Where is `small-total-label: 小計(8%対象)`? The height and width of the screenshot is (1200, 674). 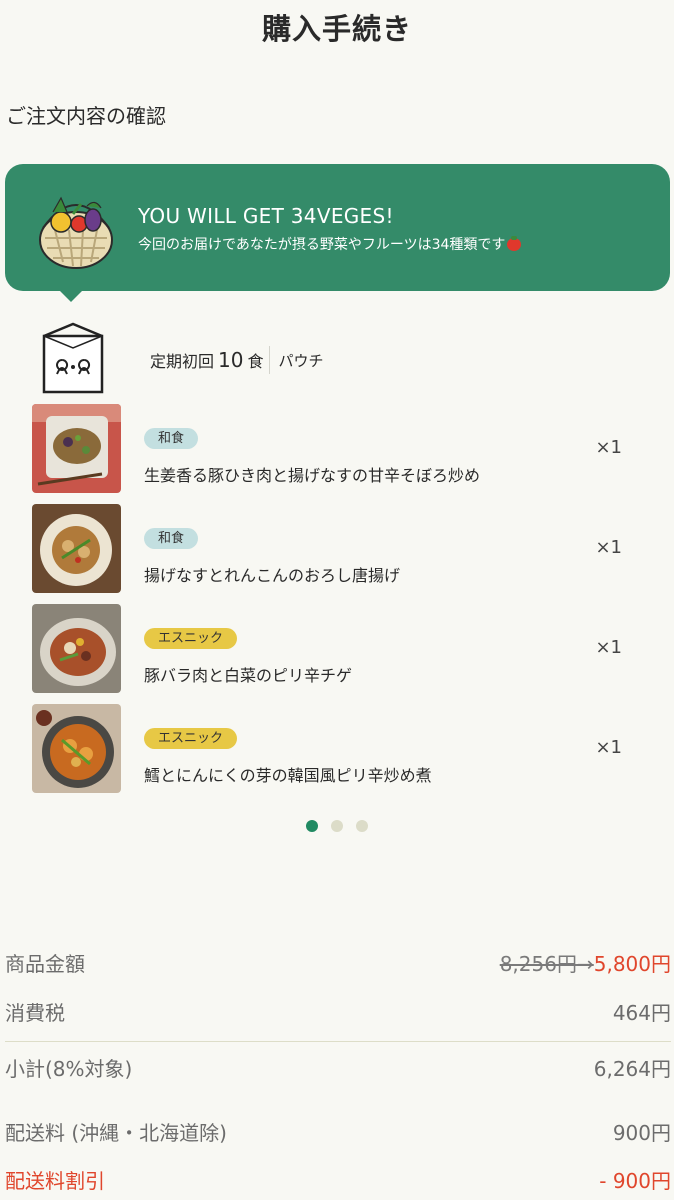 small-total-label: 小計(8%対象) is located at coordinates (69, 1069).